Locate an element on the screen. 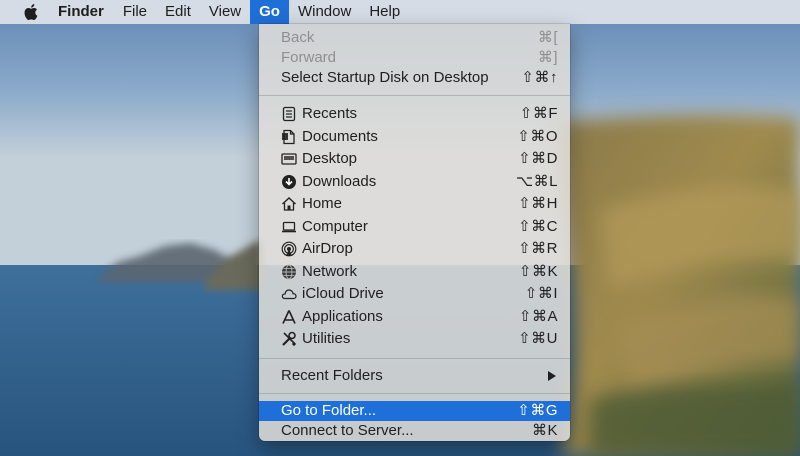 The width and height of the screenshot is (800, 456). menu-item-shortcut: ⇧⌘F is located at coordinates (538, 113).